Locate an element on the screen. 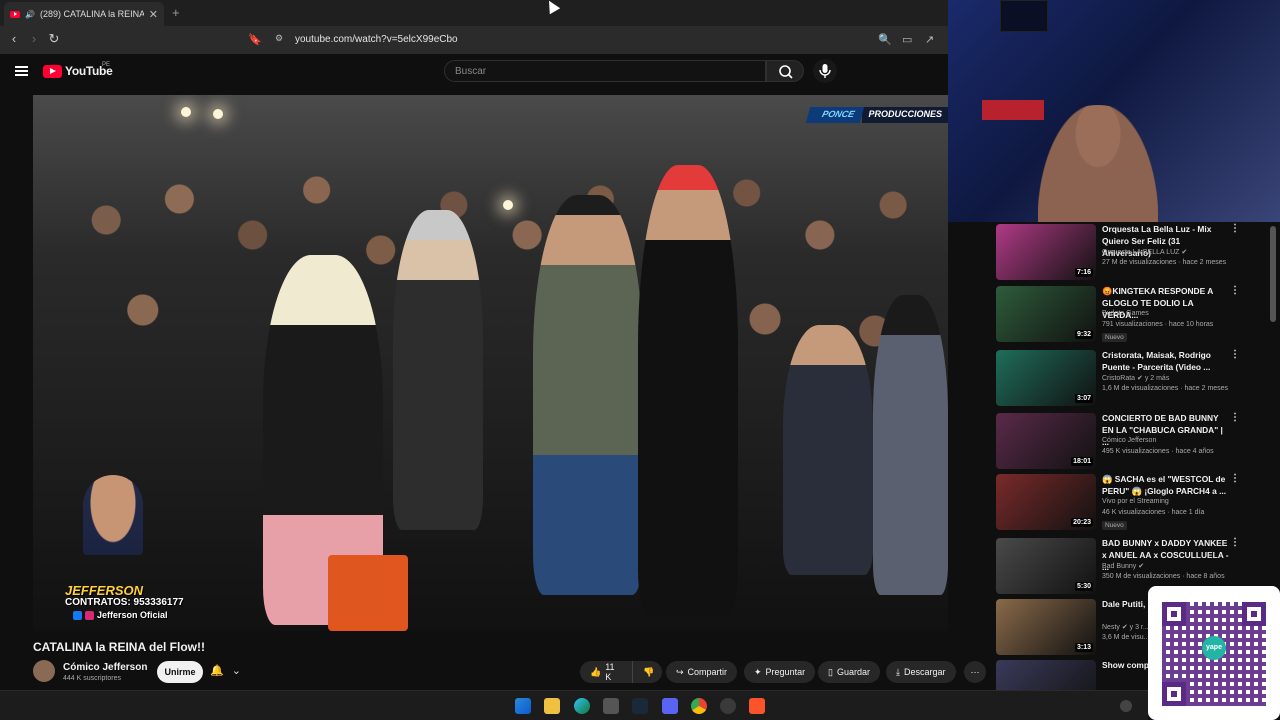  site-settings-icon: ⚙ is located at coordinates (279, 38).